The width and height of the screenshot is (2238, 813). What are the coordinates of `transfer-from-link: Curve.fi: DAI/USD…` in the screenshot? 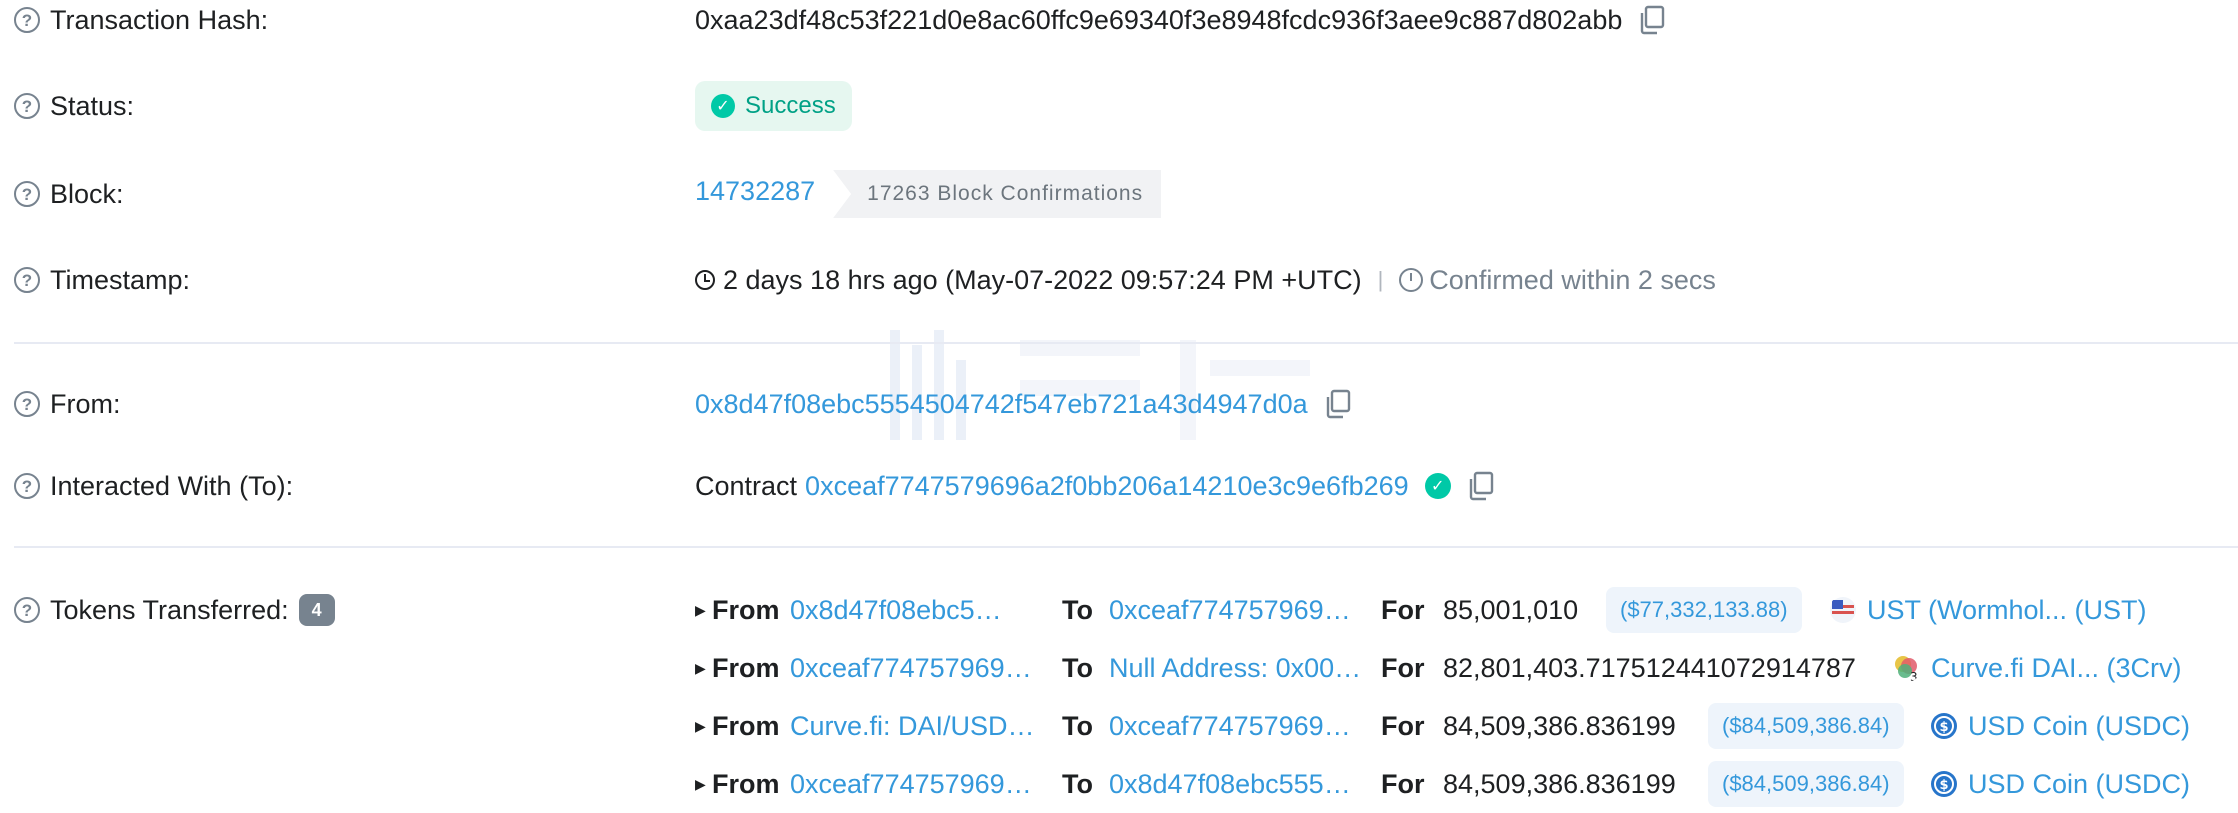 It's located at (915, 726).